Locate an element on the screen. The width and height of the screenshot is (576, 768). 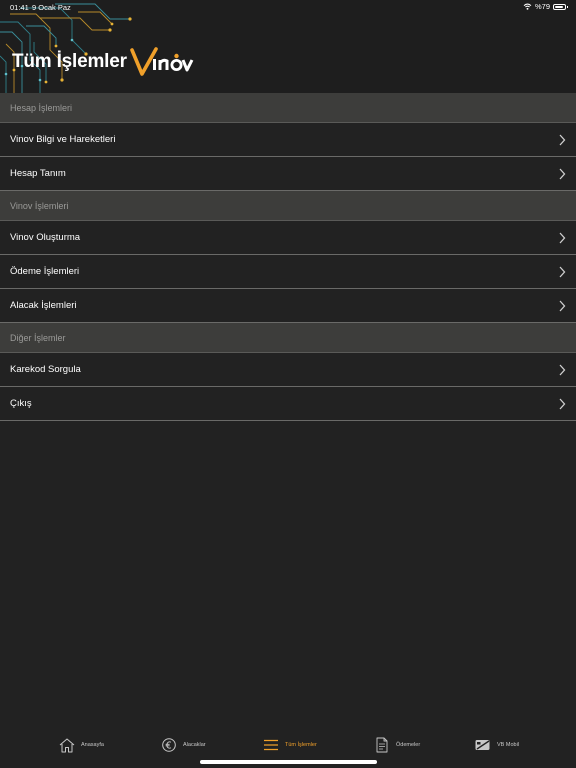
status-date: 9 Ocak Paz is located at coordinates (51, 7).